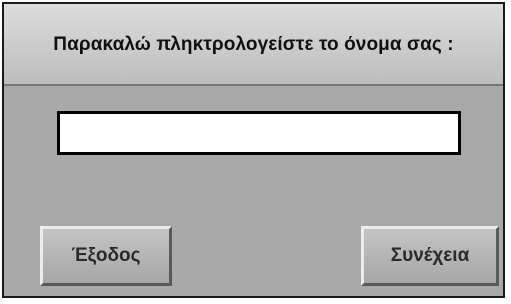  Describe the element at coordinates (259, 133) in the screenshot. I see `name-input` at that location.